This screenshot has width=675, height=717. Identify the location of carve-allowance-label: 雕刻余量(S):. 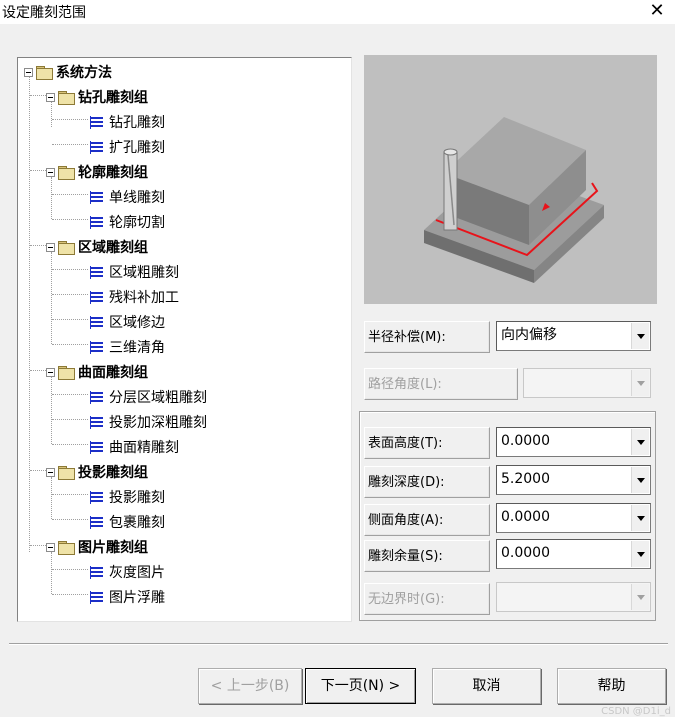
(427, 556).